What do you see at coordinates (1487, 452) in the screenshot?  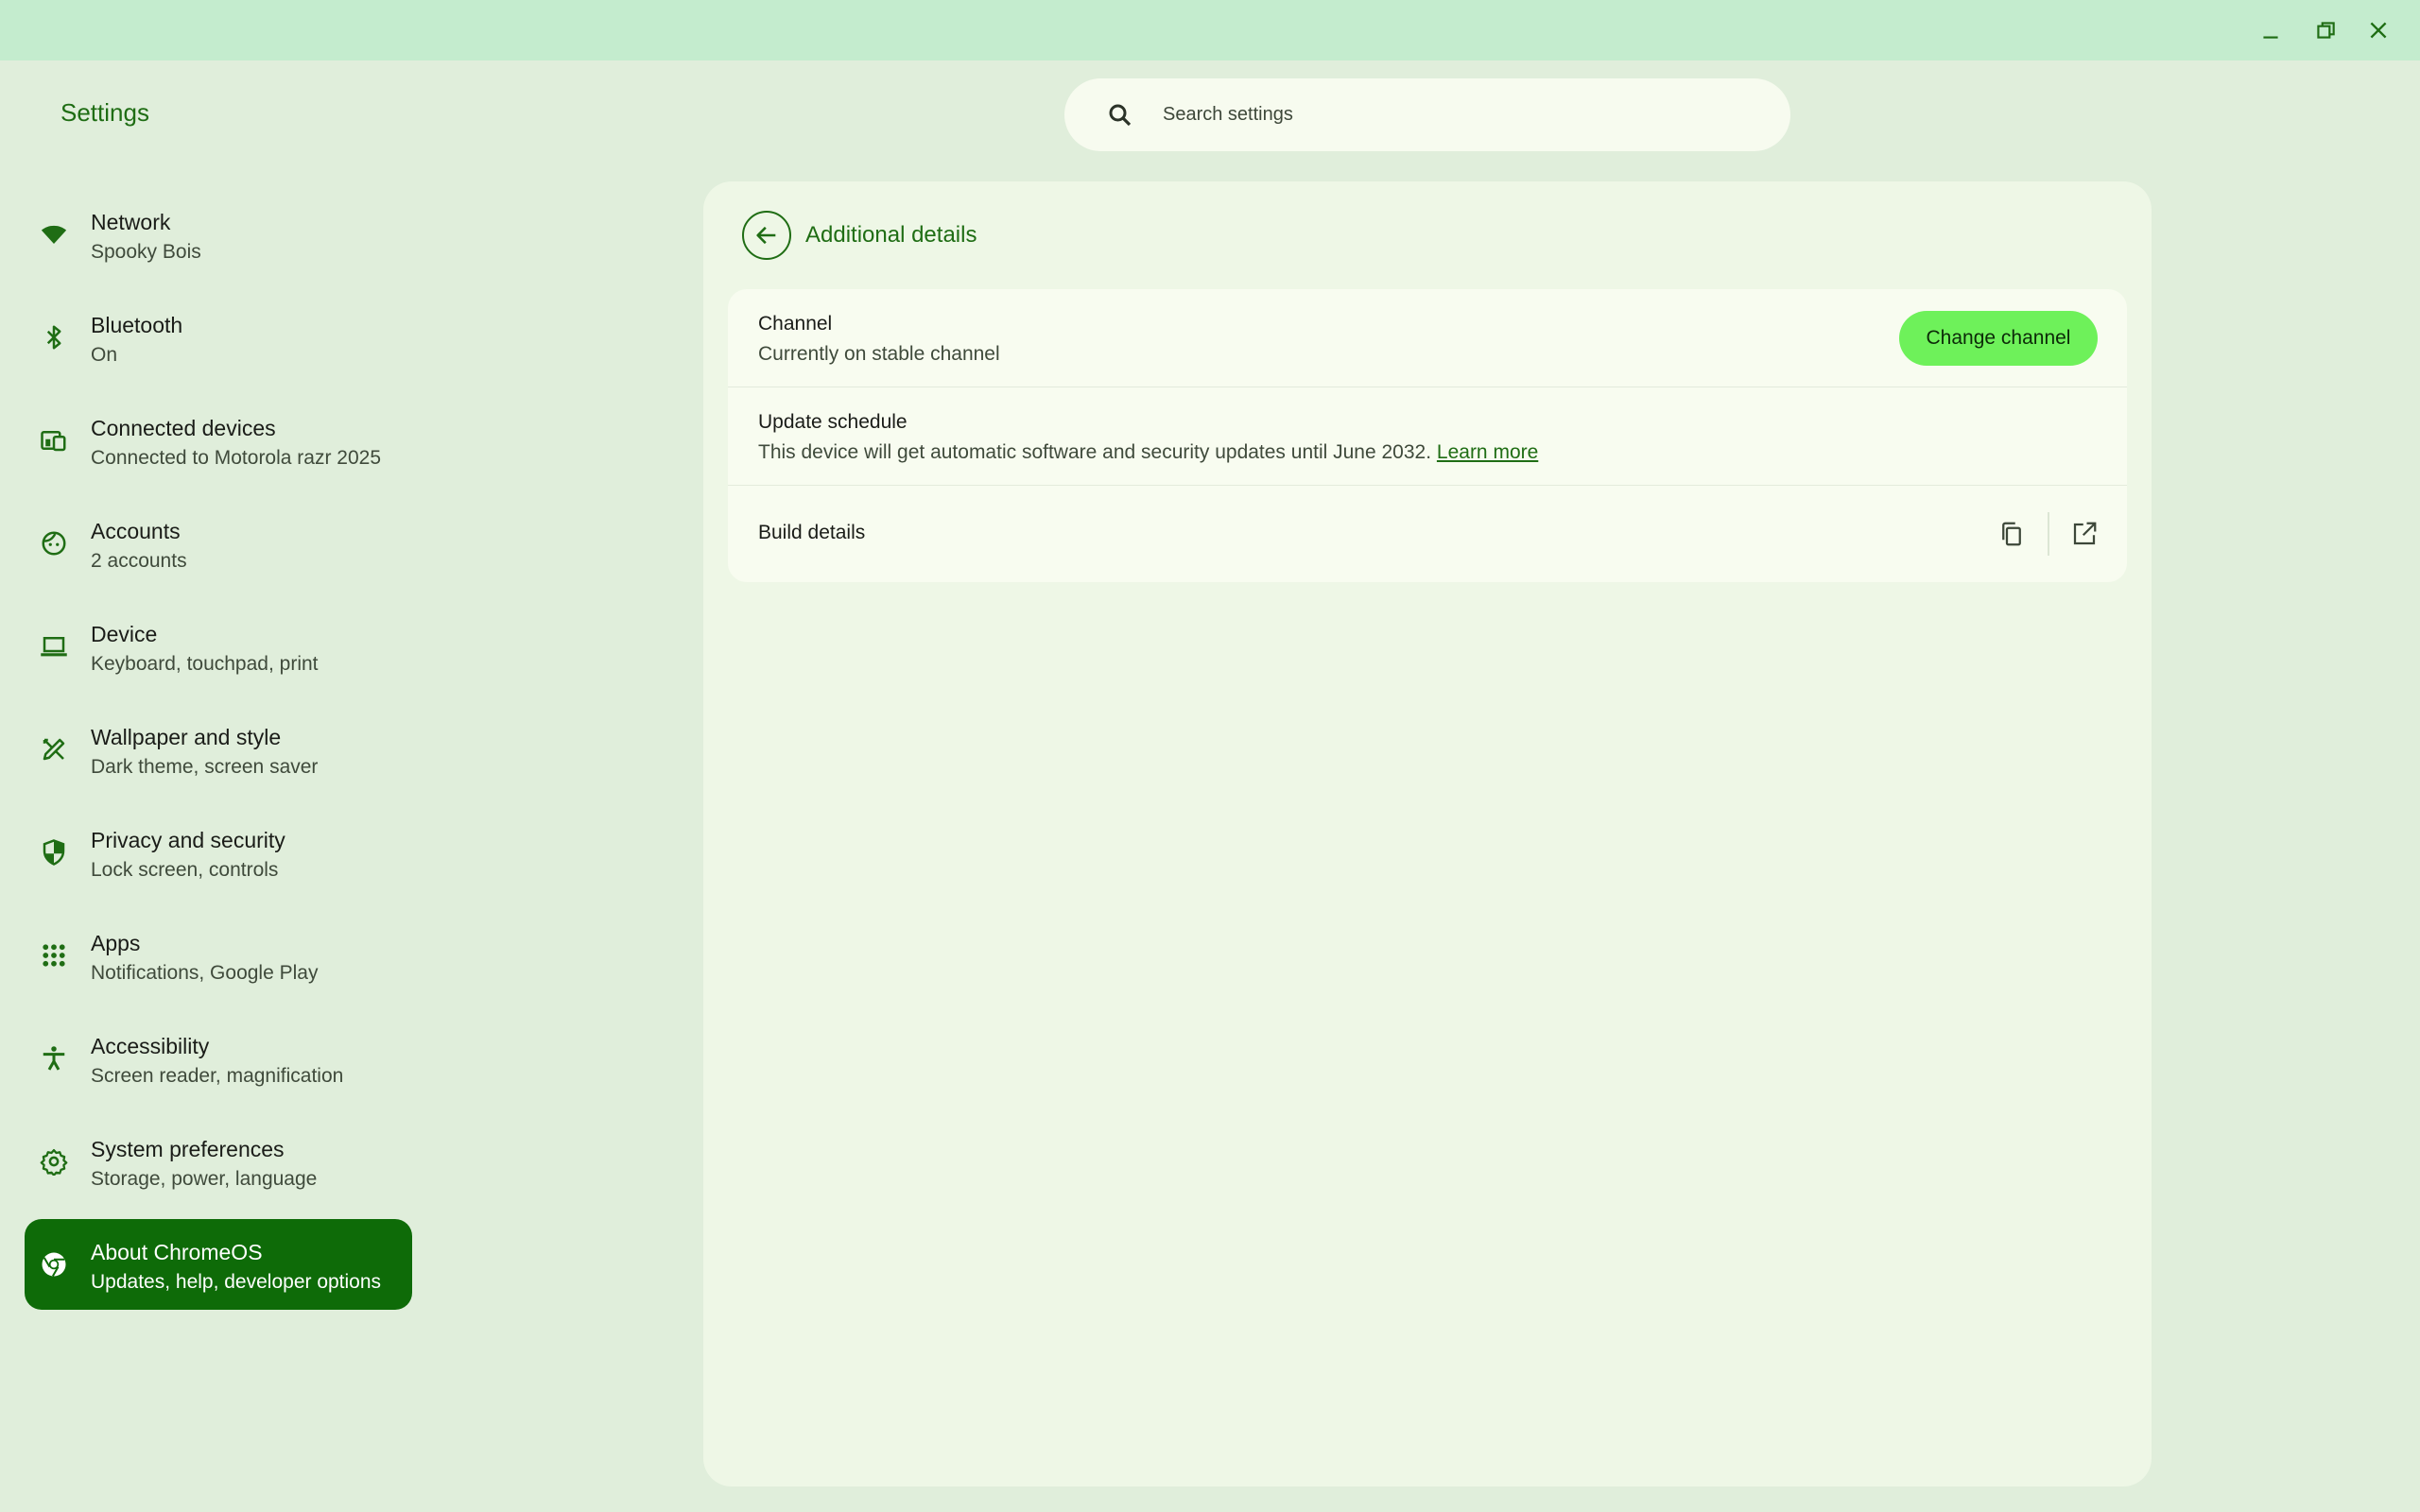 I see `learn-more-link: Learn more` at bounding box center [1487, 452].